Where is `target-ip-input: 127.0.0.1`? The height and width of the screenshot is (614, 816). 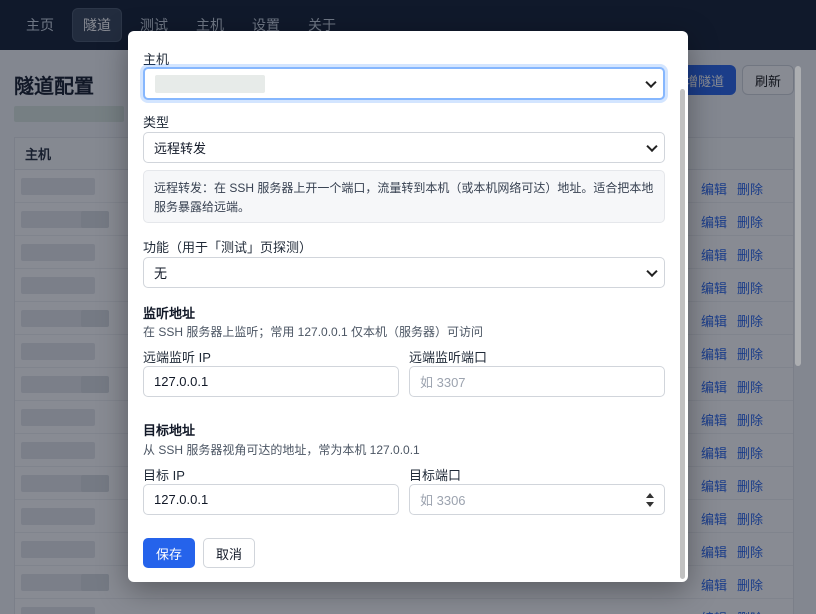
target-ip-input: 127.0.0.1 is located at coordinates (271, 499).